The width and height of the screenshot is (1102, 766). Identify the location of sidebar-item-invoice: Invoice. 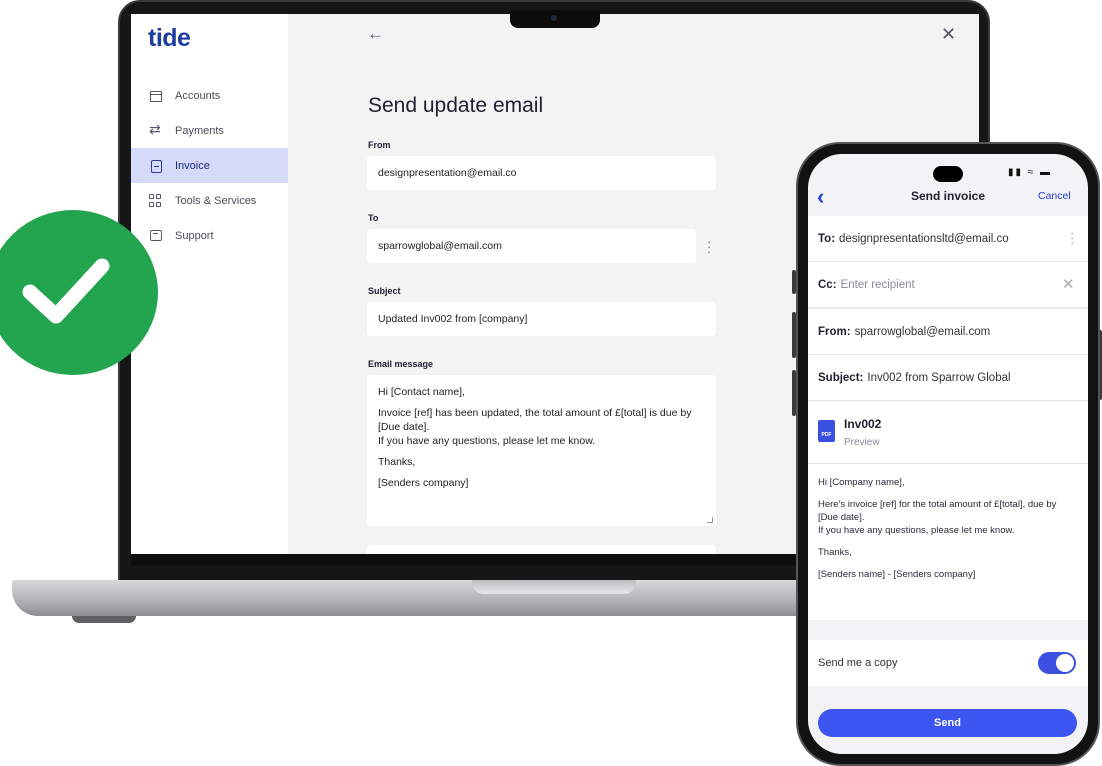
(209, 165).